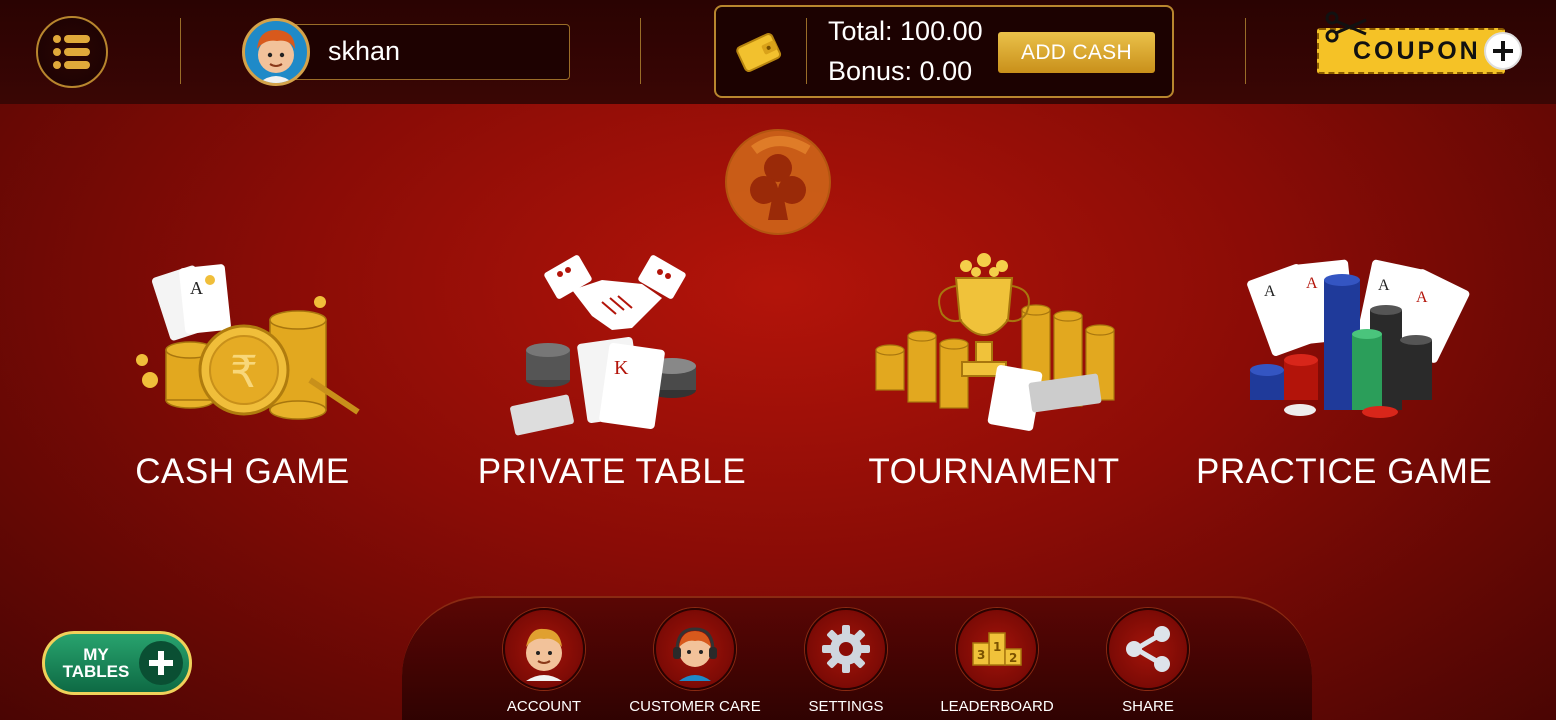 The width and height of the screenshot is (1556, 720). I want to click on svg-text: K, so click(621, 368).